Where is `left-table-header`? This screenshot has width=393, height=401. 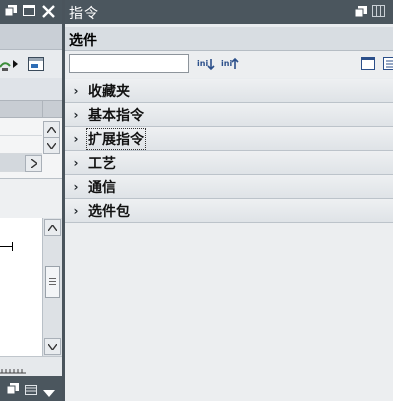 left-table-header is located at coordinates (31, 109).